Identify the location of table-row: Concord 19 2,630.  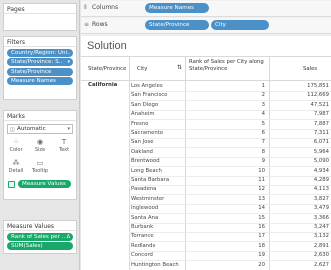
(206, 255).